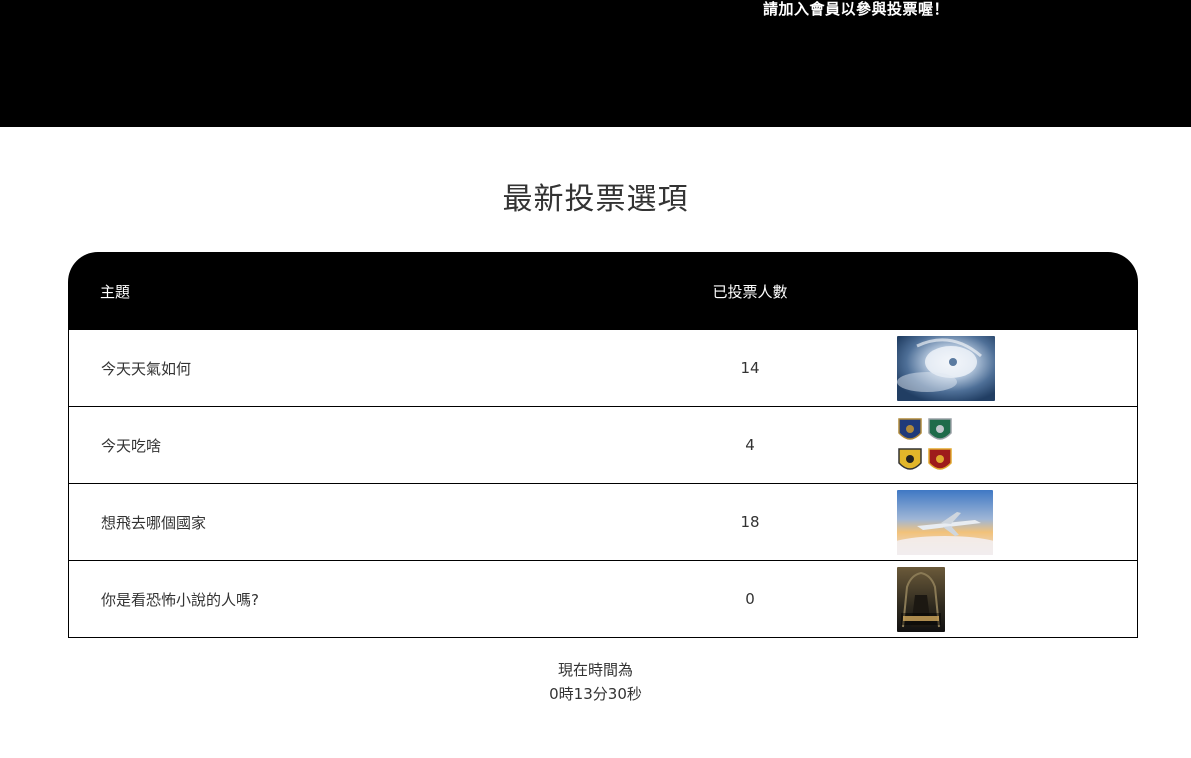  What do you see at coordinates (339, 291) in the screenshot?
I see `column-header-topic: 主題` at bounding box center [339, 291].